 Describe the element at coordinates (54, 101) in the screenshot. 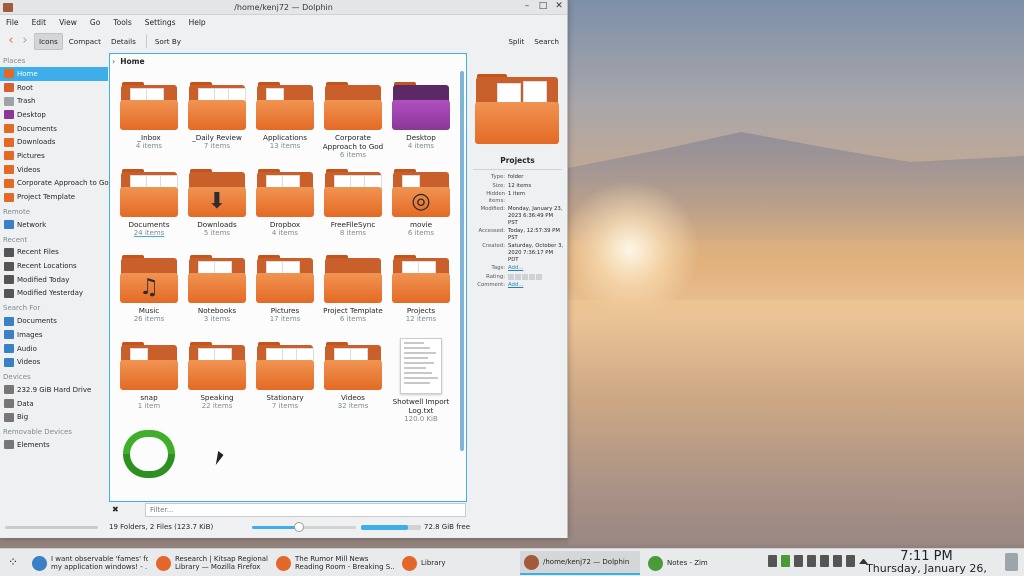

I see `sidebar-item-trash: Trash` at that location.